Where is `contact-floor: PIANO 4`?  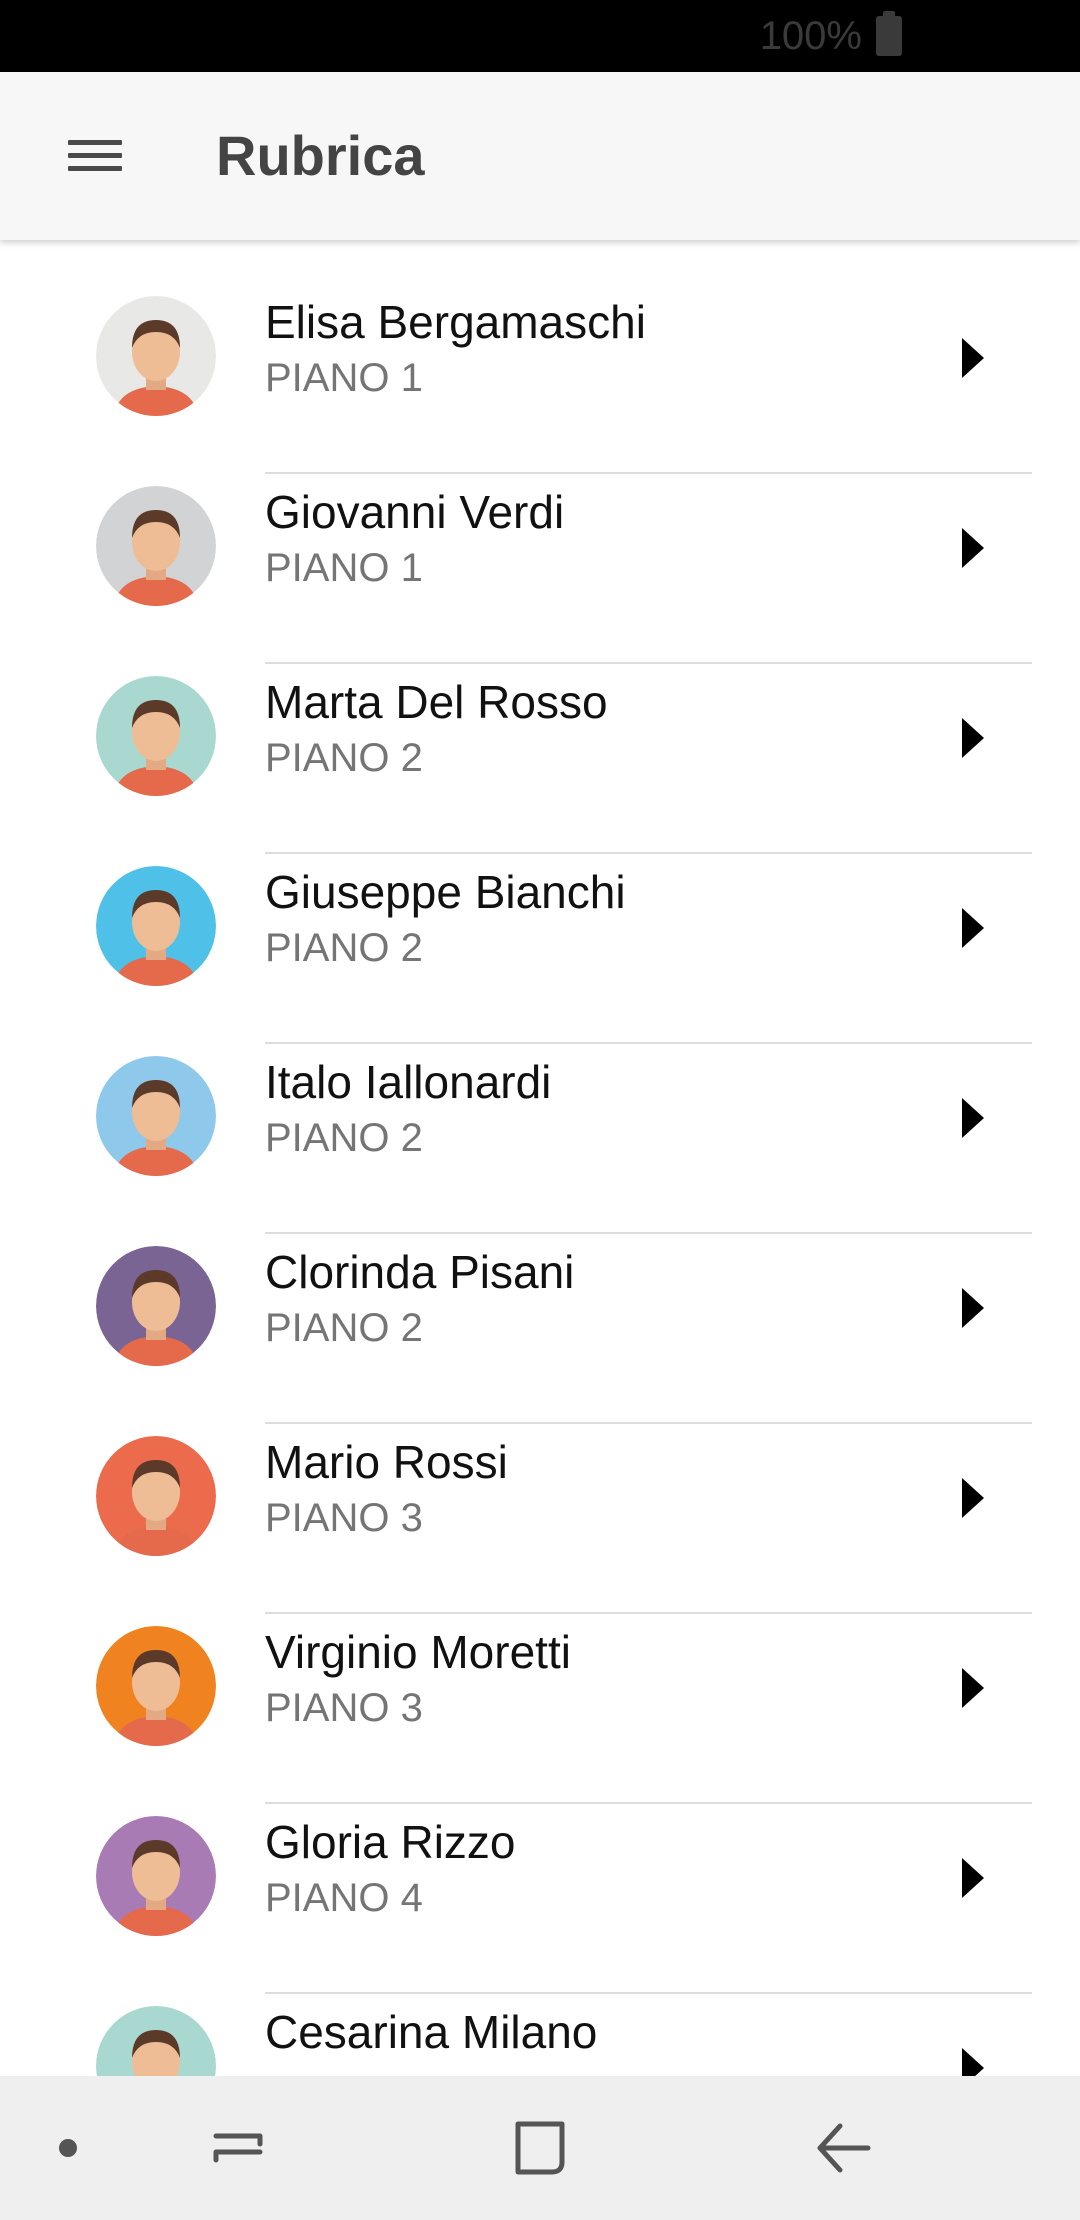 contact-floor: PIANO 4 is located at coordinates (344, 1898).